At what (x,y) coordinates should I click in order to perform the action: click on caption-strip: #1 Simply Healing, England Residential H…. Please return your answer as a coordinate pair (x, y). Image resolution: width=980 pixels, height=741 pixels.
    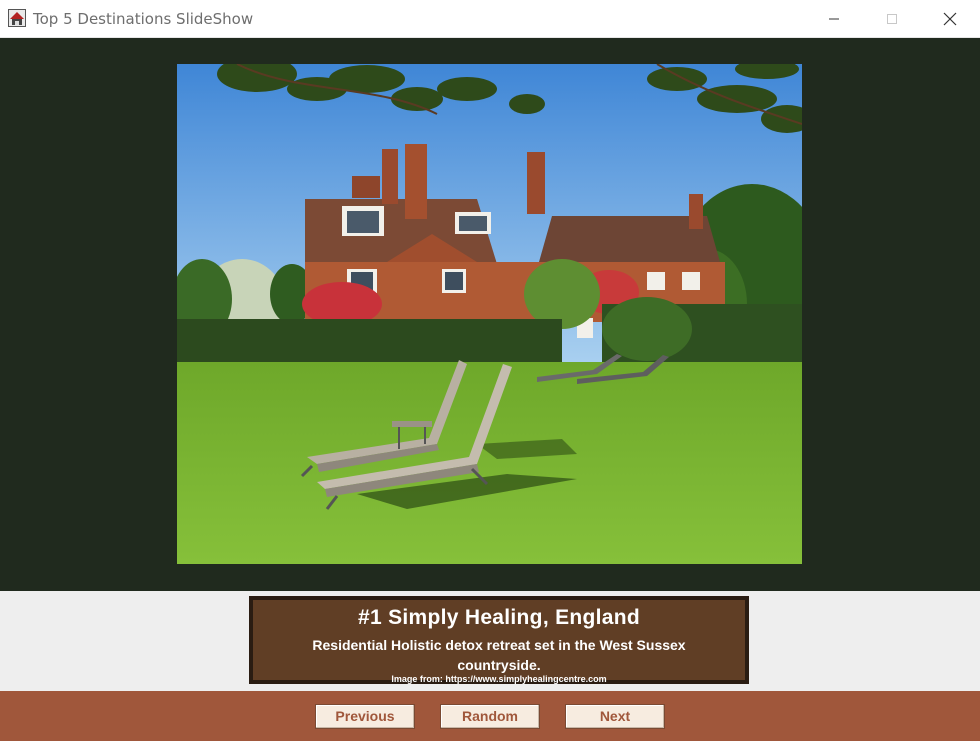
    Looking at the image, I should click on (490, 641).